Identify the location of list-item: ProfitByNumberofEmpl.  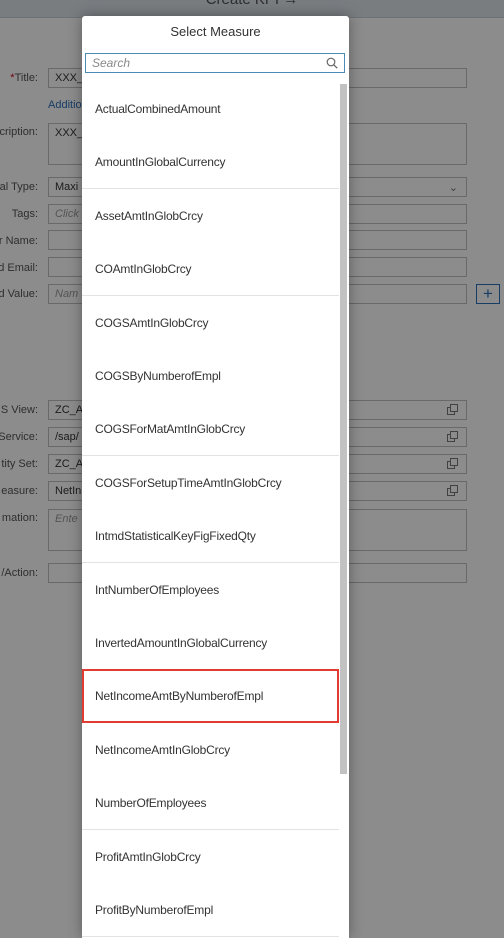
(210, 910).